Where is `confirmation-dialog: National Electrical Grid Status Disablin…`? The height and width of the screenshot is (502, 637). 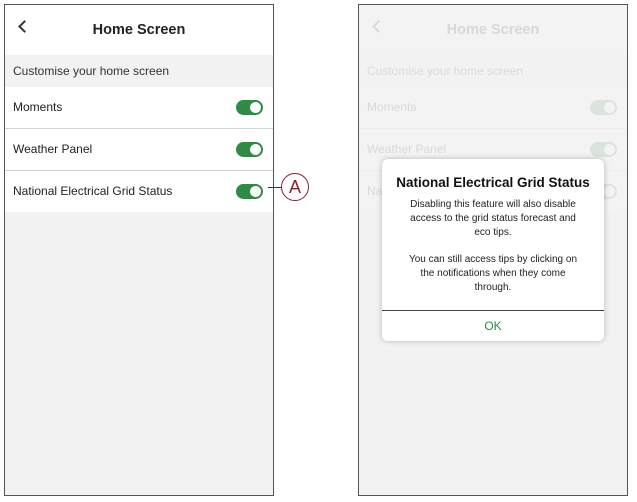 confirmation-dialog: National Electrical Grid Status Disablin… is located at coordinates (493, 250).